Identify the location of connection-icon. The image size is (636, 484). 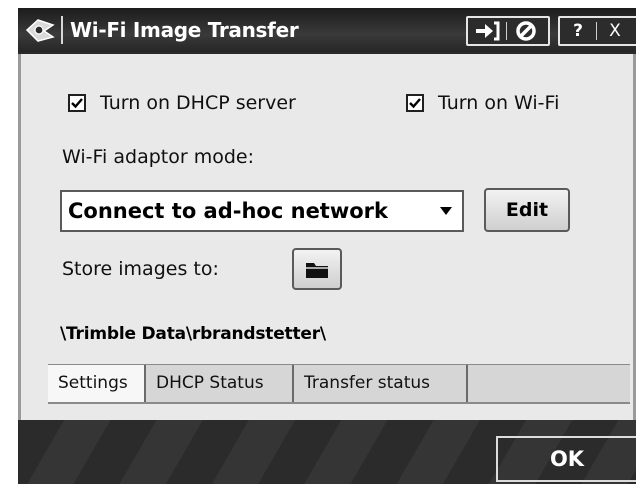
(526, 31).